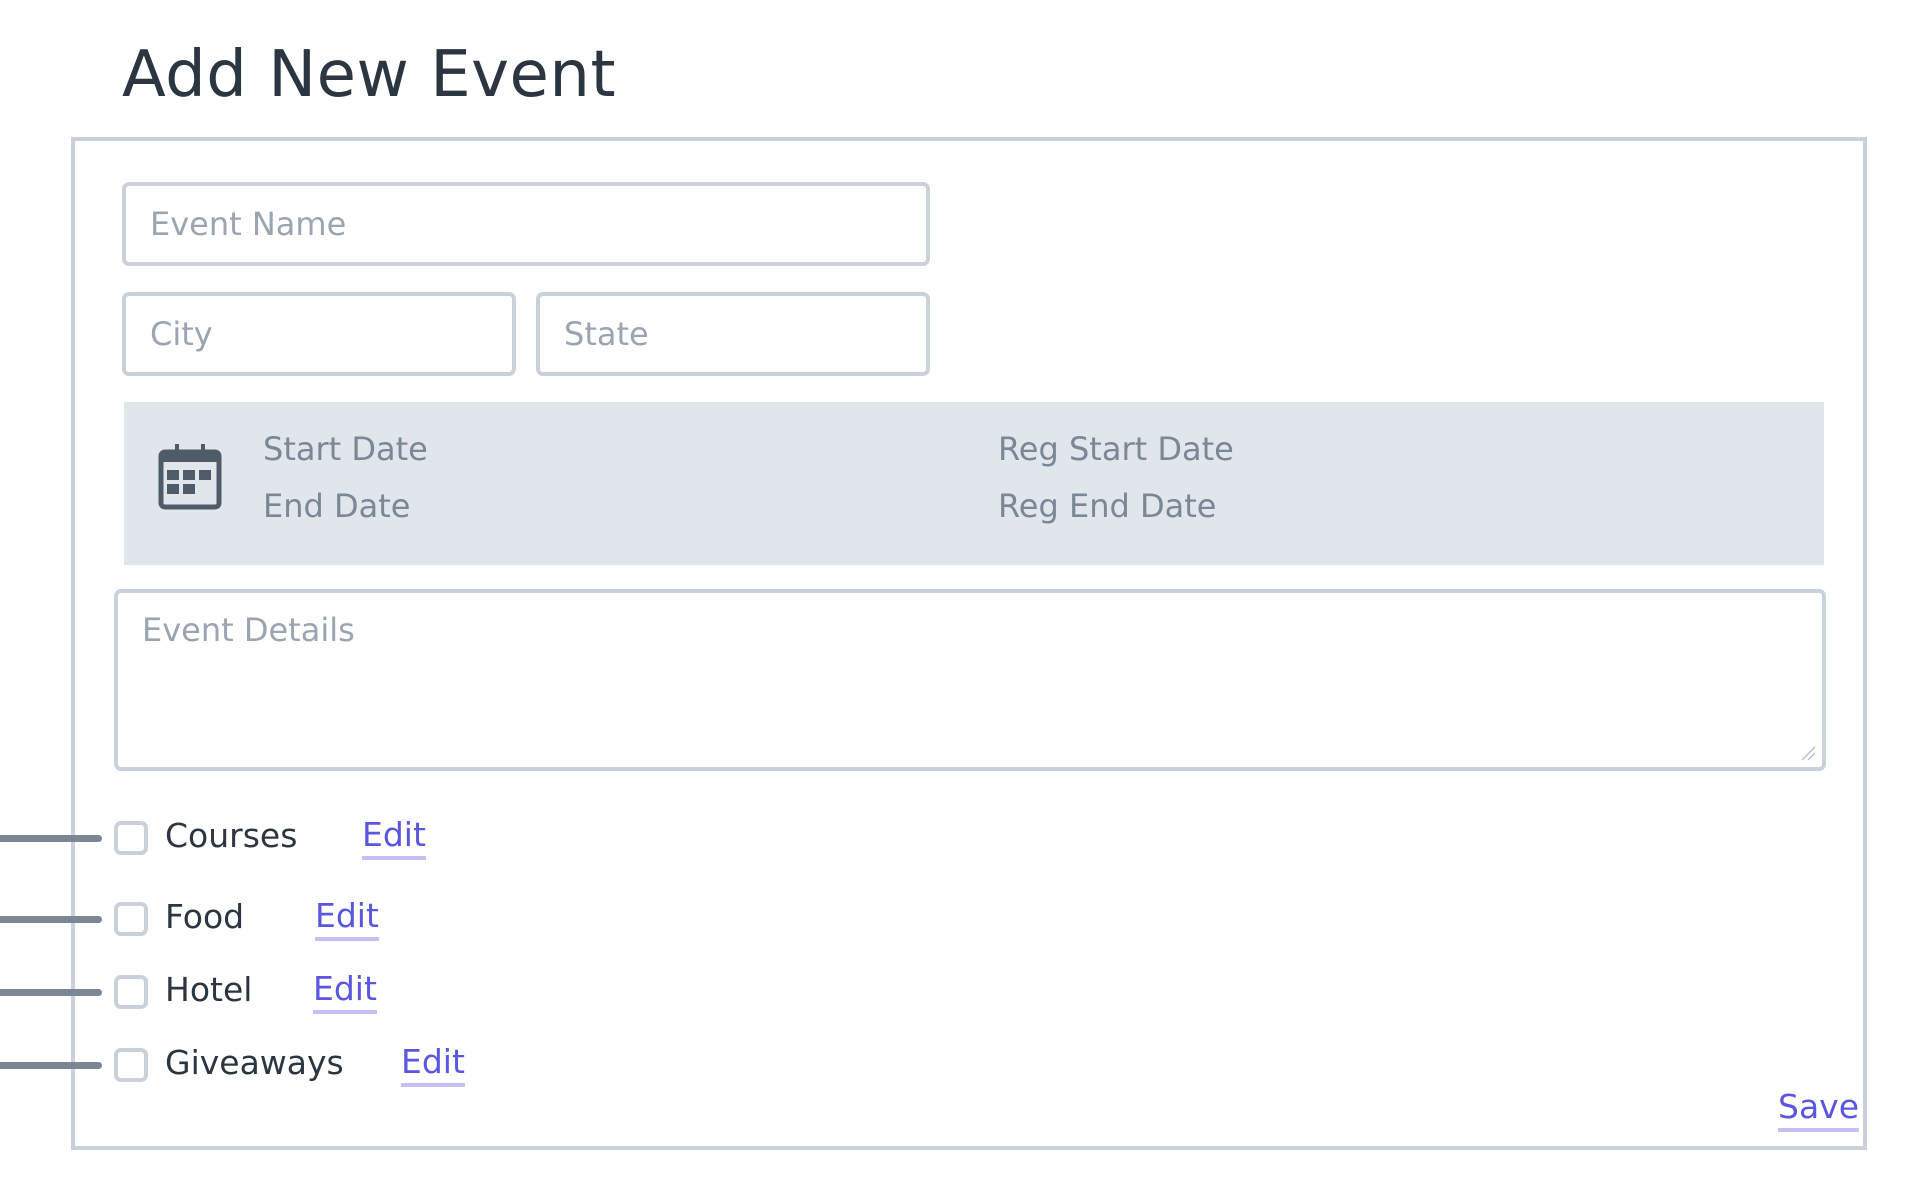 This screenshot has height=1194, width=1908. Describe the element at coordinates (131, 919) in the screenshot. I see `food-checkbox` at that location.